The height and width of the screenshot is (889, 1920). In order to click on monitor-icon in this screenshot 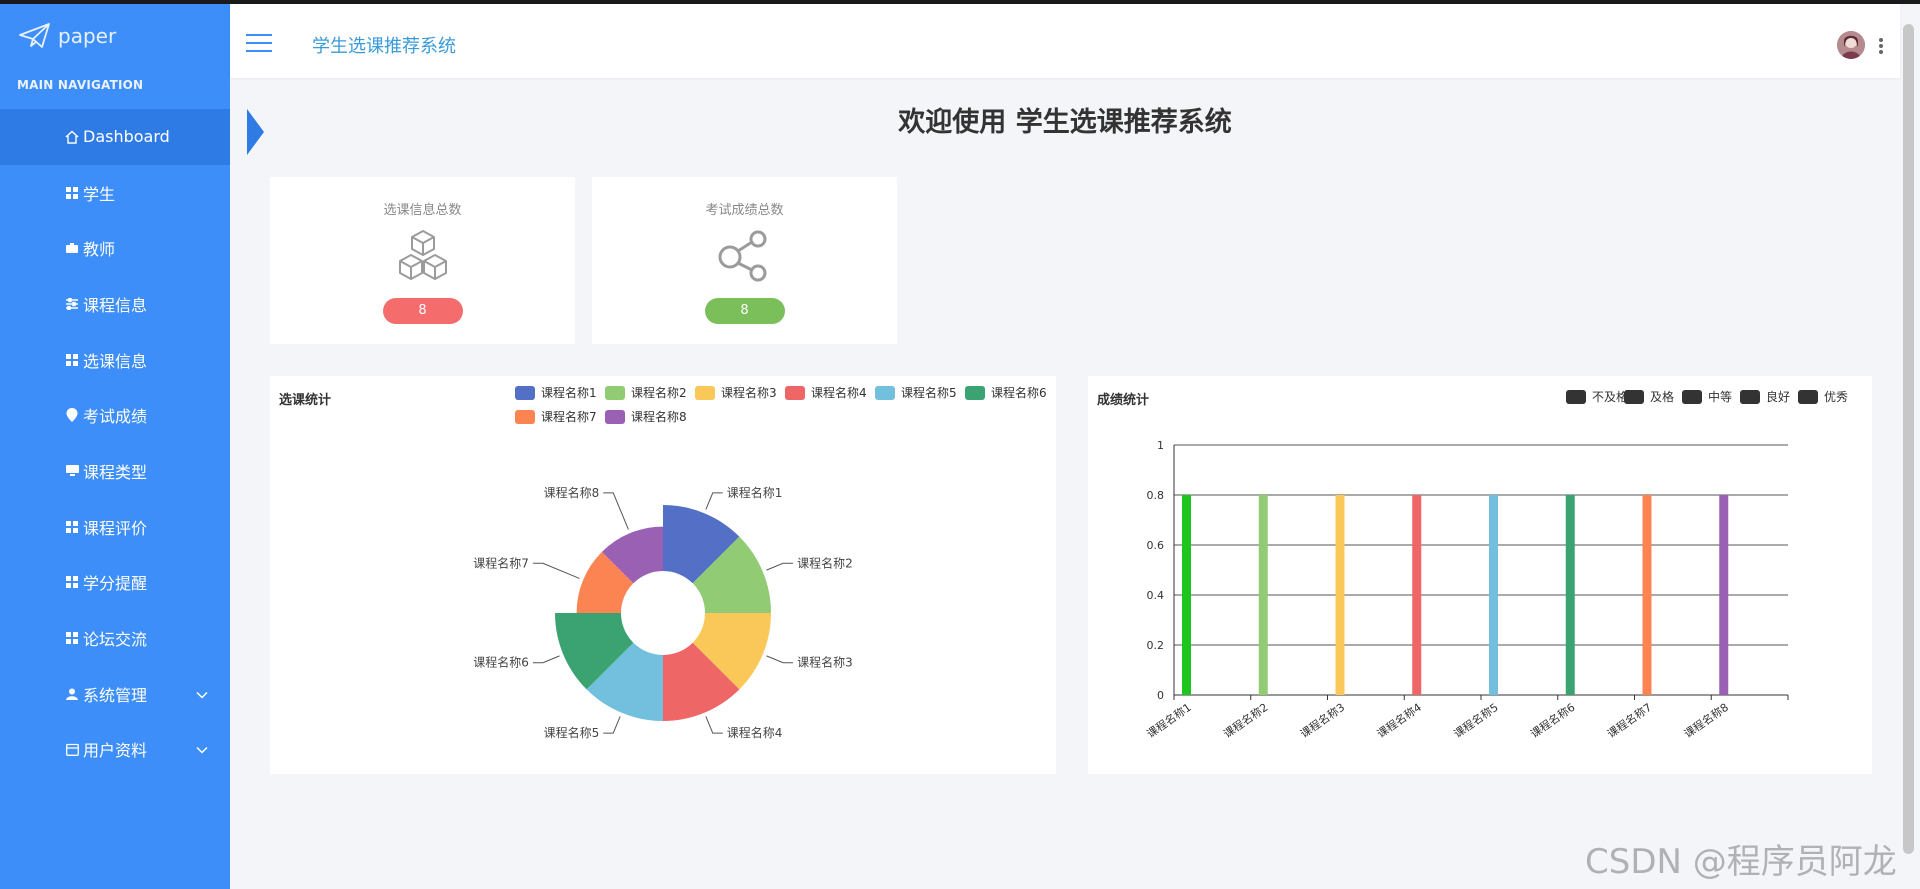, I will do `click(72, 471)`.